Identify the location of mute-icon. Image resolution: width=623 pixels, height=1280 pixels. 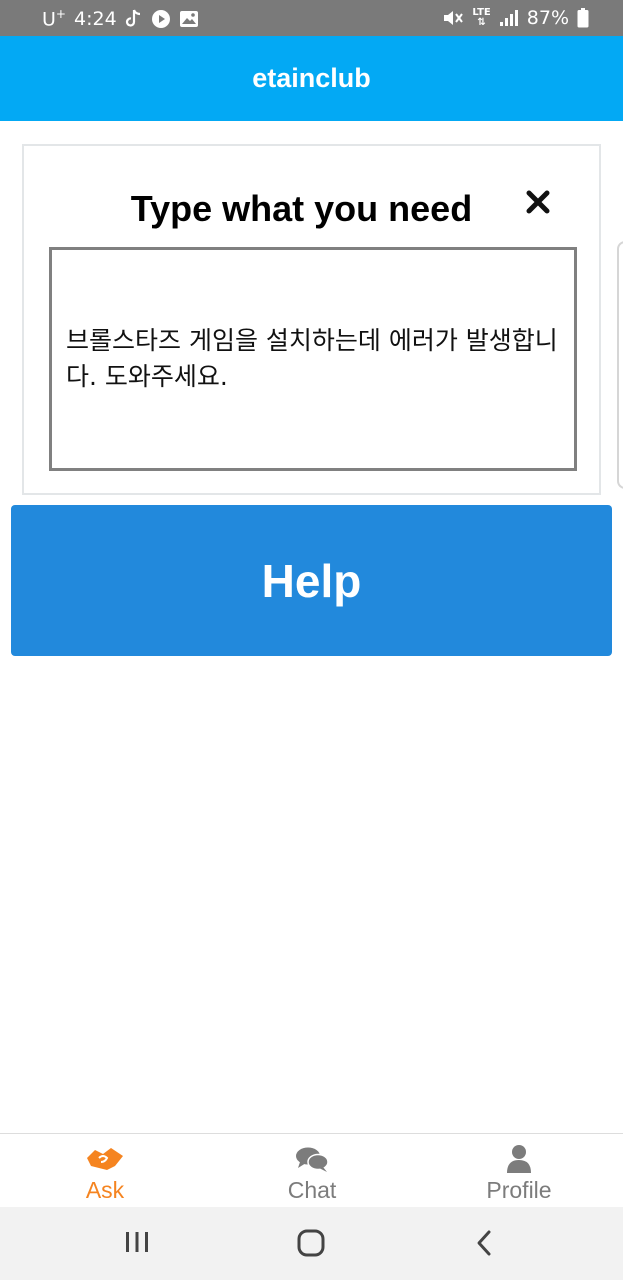
(453, 18).